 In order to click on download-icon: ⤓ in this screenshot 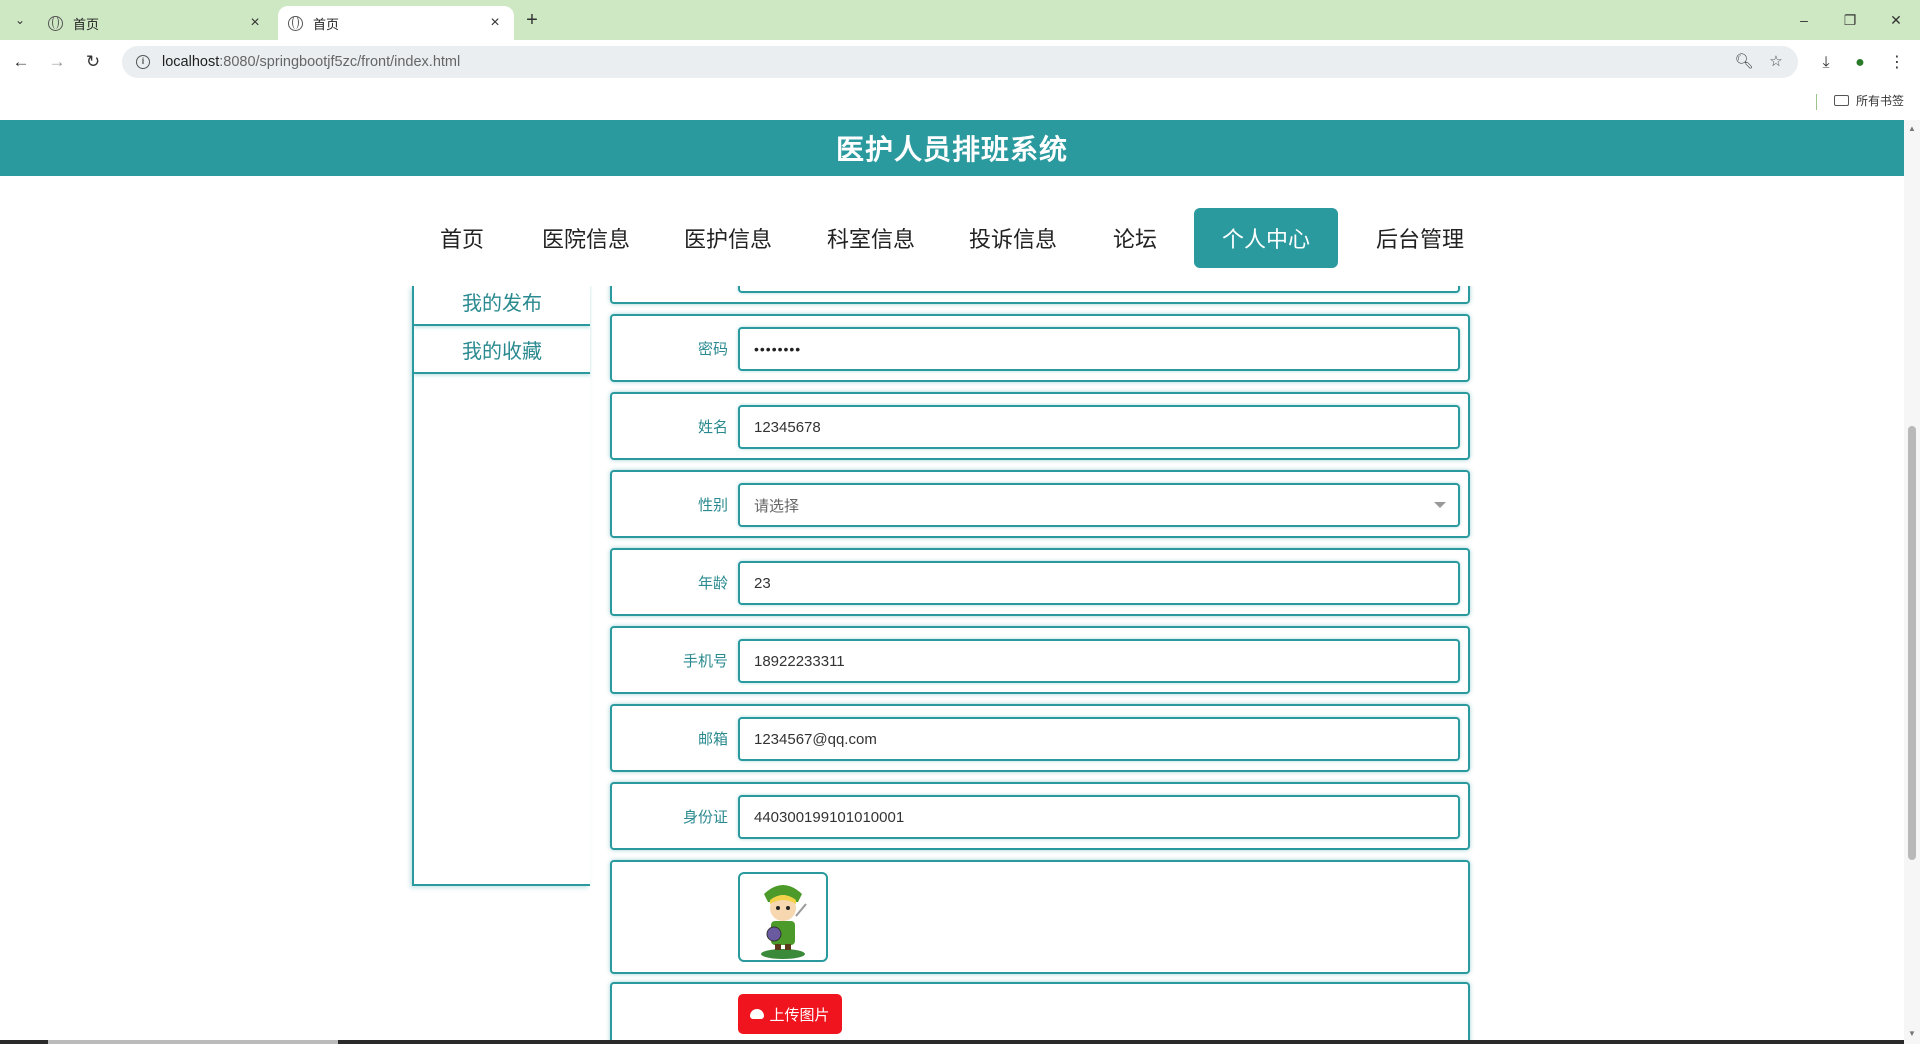, I will do `click(1826, 63)`.